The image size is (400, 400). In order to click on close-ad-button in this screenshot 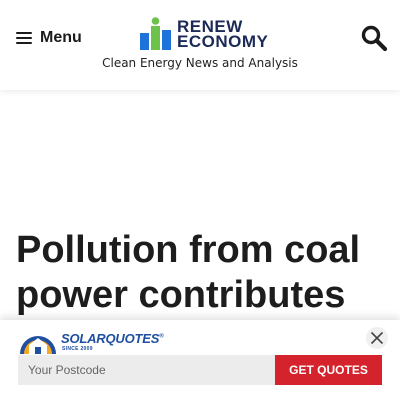, I will do `click(377, 338)`.